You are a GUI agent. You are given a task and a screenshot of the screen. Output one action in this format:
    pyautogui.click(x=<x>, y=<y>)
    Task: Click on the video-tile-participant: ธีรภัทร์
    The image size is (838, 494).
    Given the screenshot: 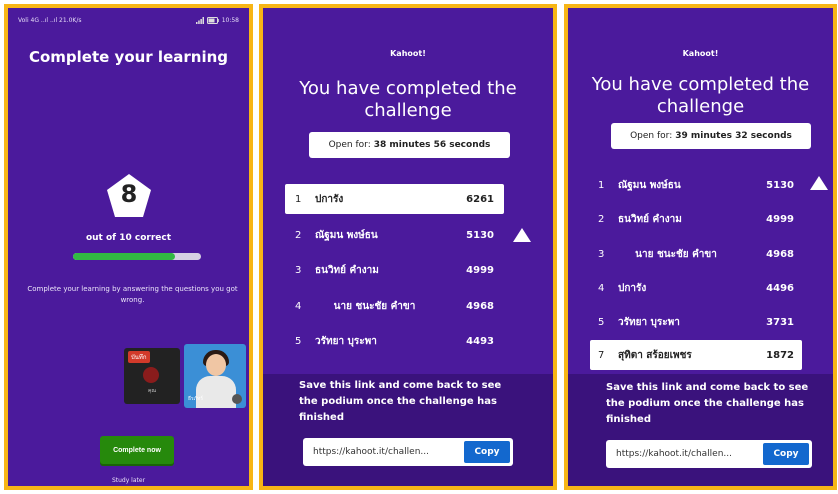 What is the action you would take?
    pyautogui.click(x=215, y=376)
    